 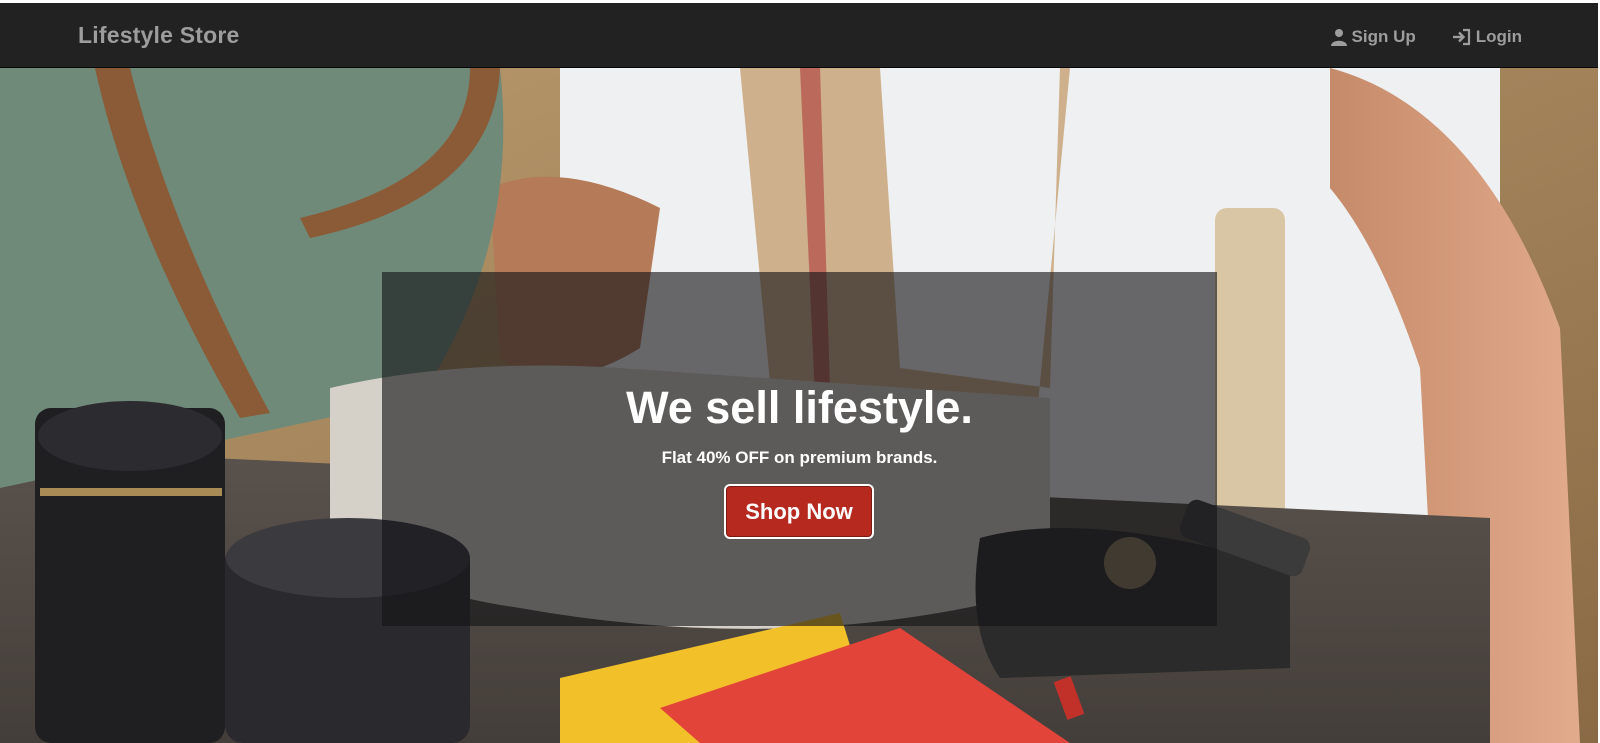 What do you see at coordinates (1426, 37) in the screenshot?
I see `nav-links: Sign Up Login` at bounding box center [1426, 37].